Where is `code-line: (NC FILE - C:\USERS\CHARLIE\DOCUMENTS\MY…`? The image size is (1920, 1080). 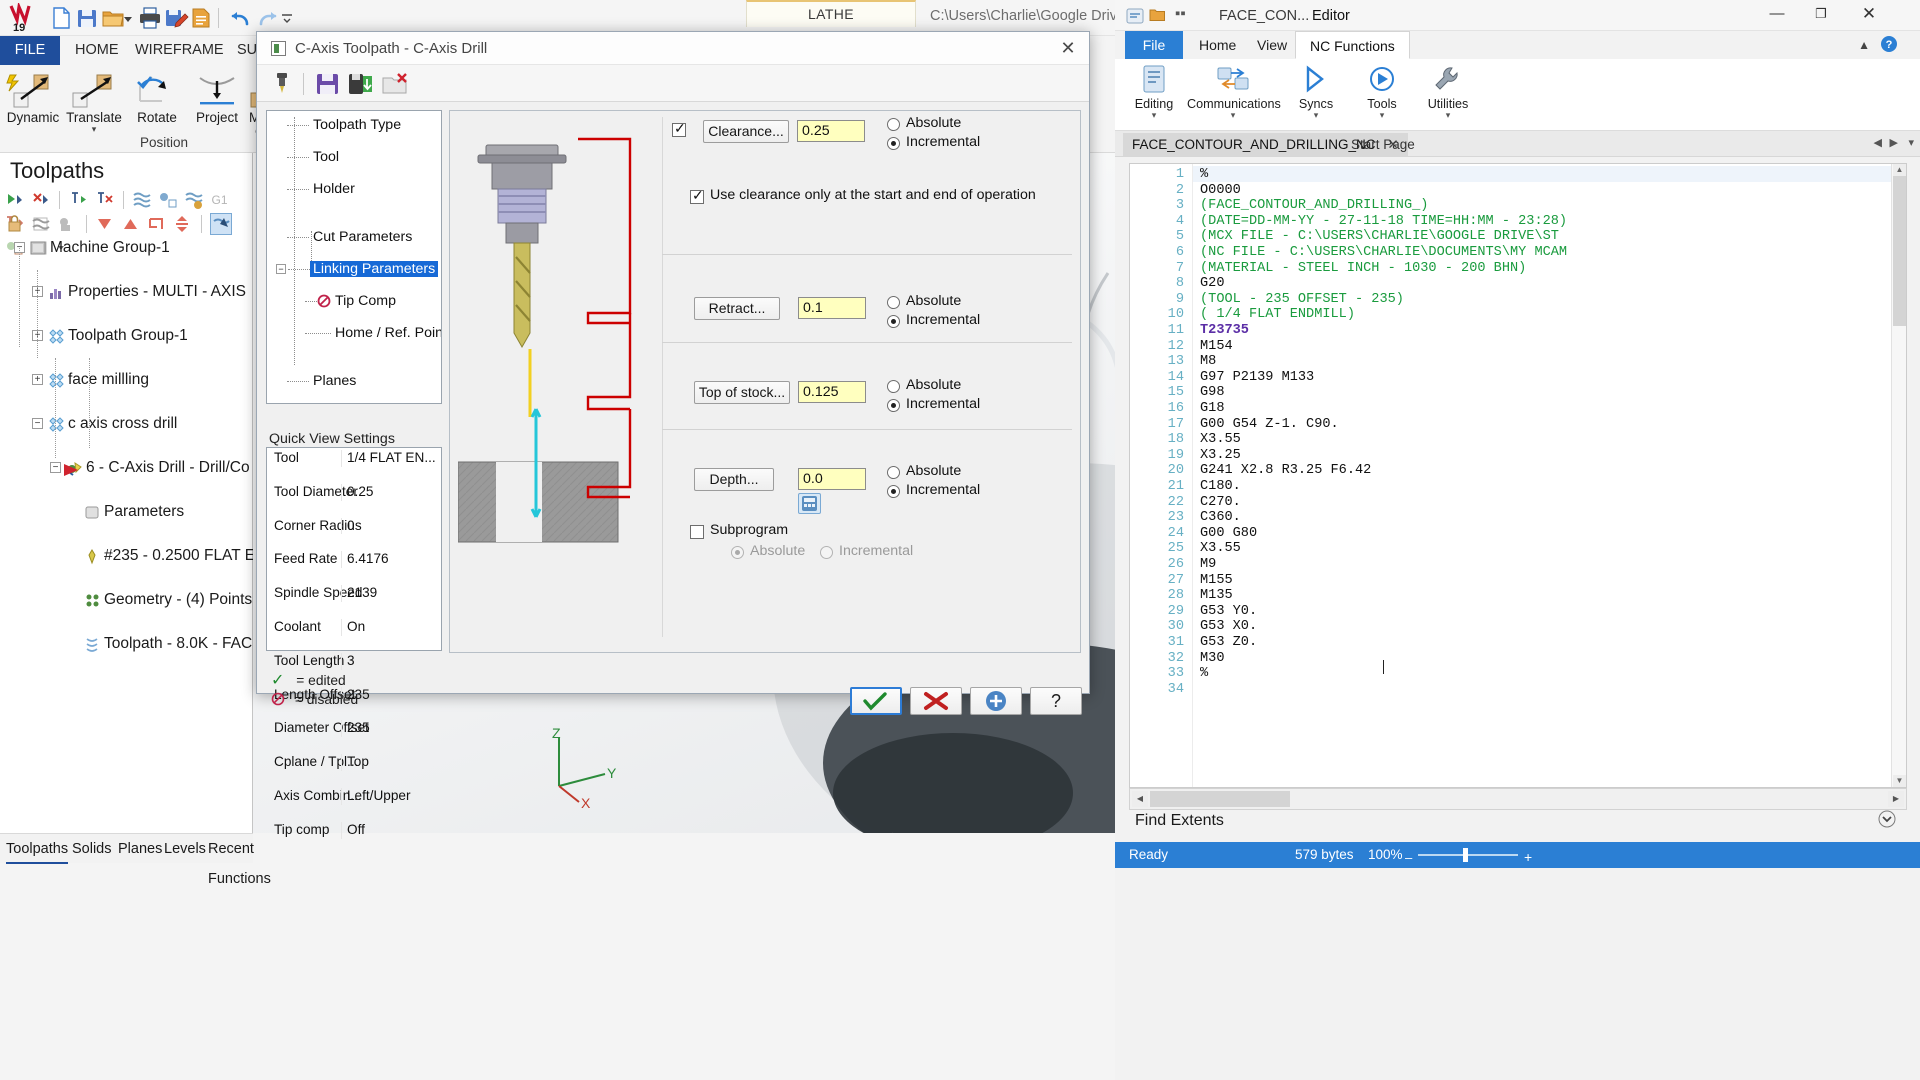
code-line: (NC FILE - C:\USERS\CHARLIE\DOCUMENTS\MY… is located at coordinates (1383, 252).